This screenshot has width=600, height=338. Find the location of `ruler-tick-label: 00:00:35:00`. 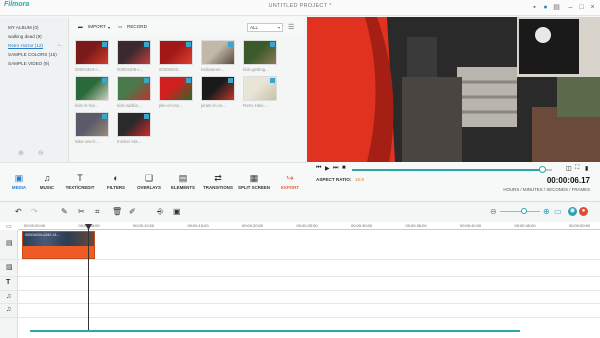

ruler-tick-label: 00:00:35:00 is located at coordinates (416, 225).